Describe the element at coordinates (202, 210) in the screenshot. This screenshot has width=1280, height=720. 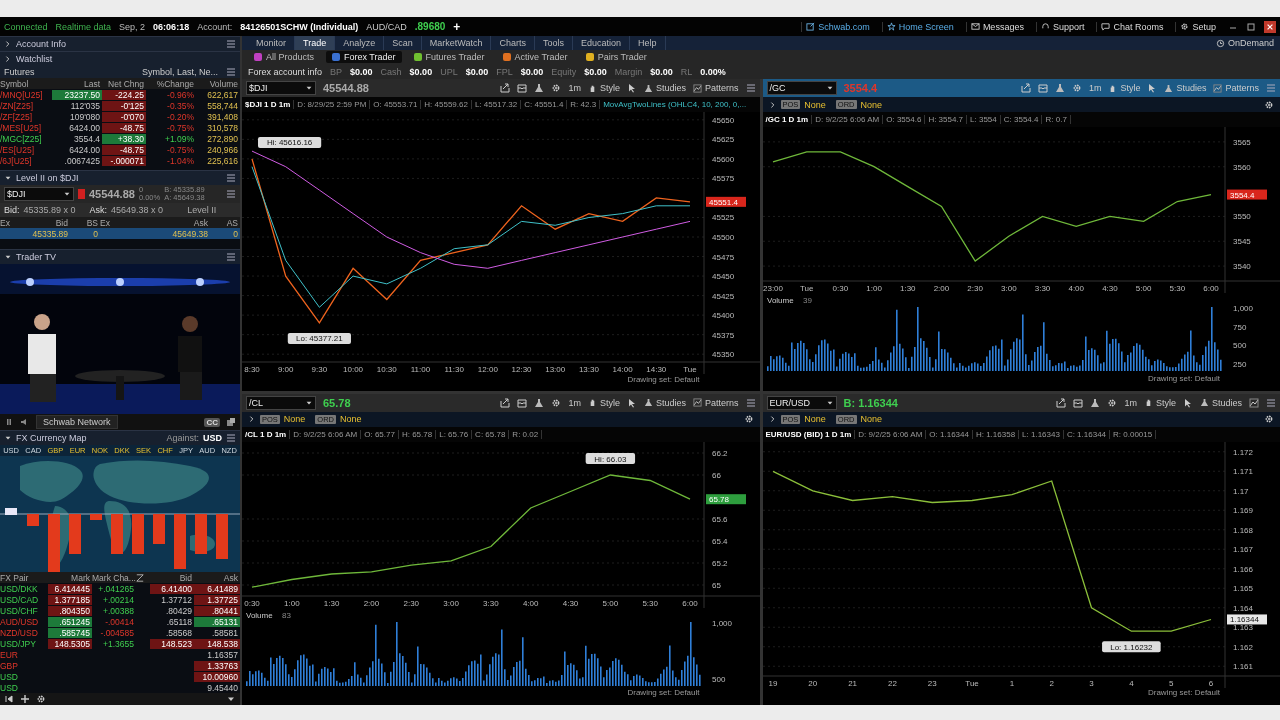
I see `book-mode-label: Level II` at that location.